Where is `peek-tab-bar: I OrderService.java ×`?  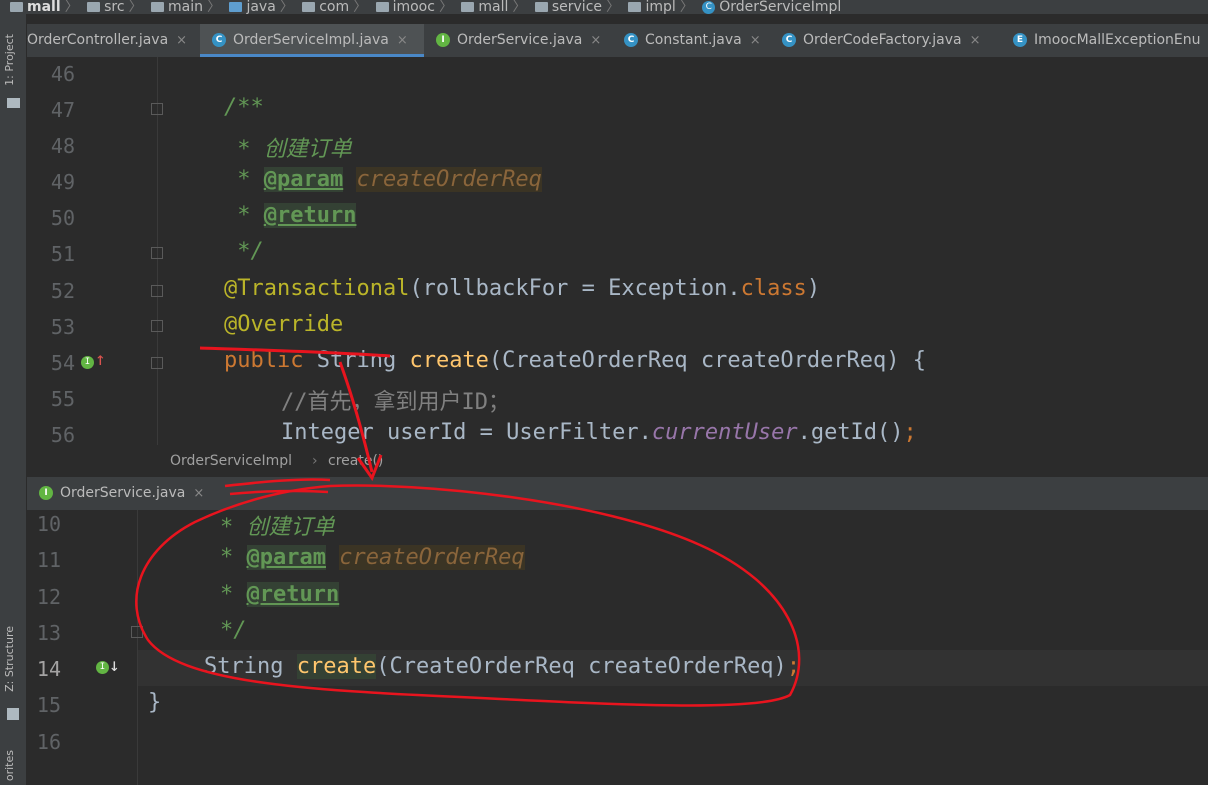
peek-tab-bar: I OrderService.java × is located at coordinates (617, 493).